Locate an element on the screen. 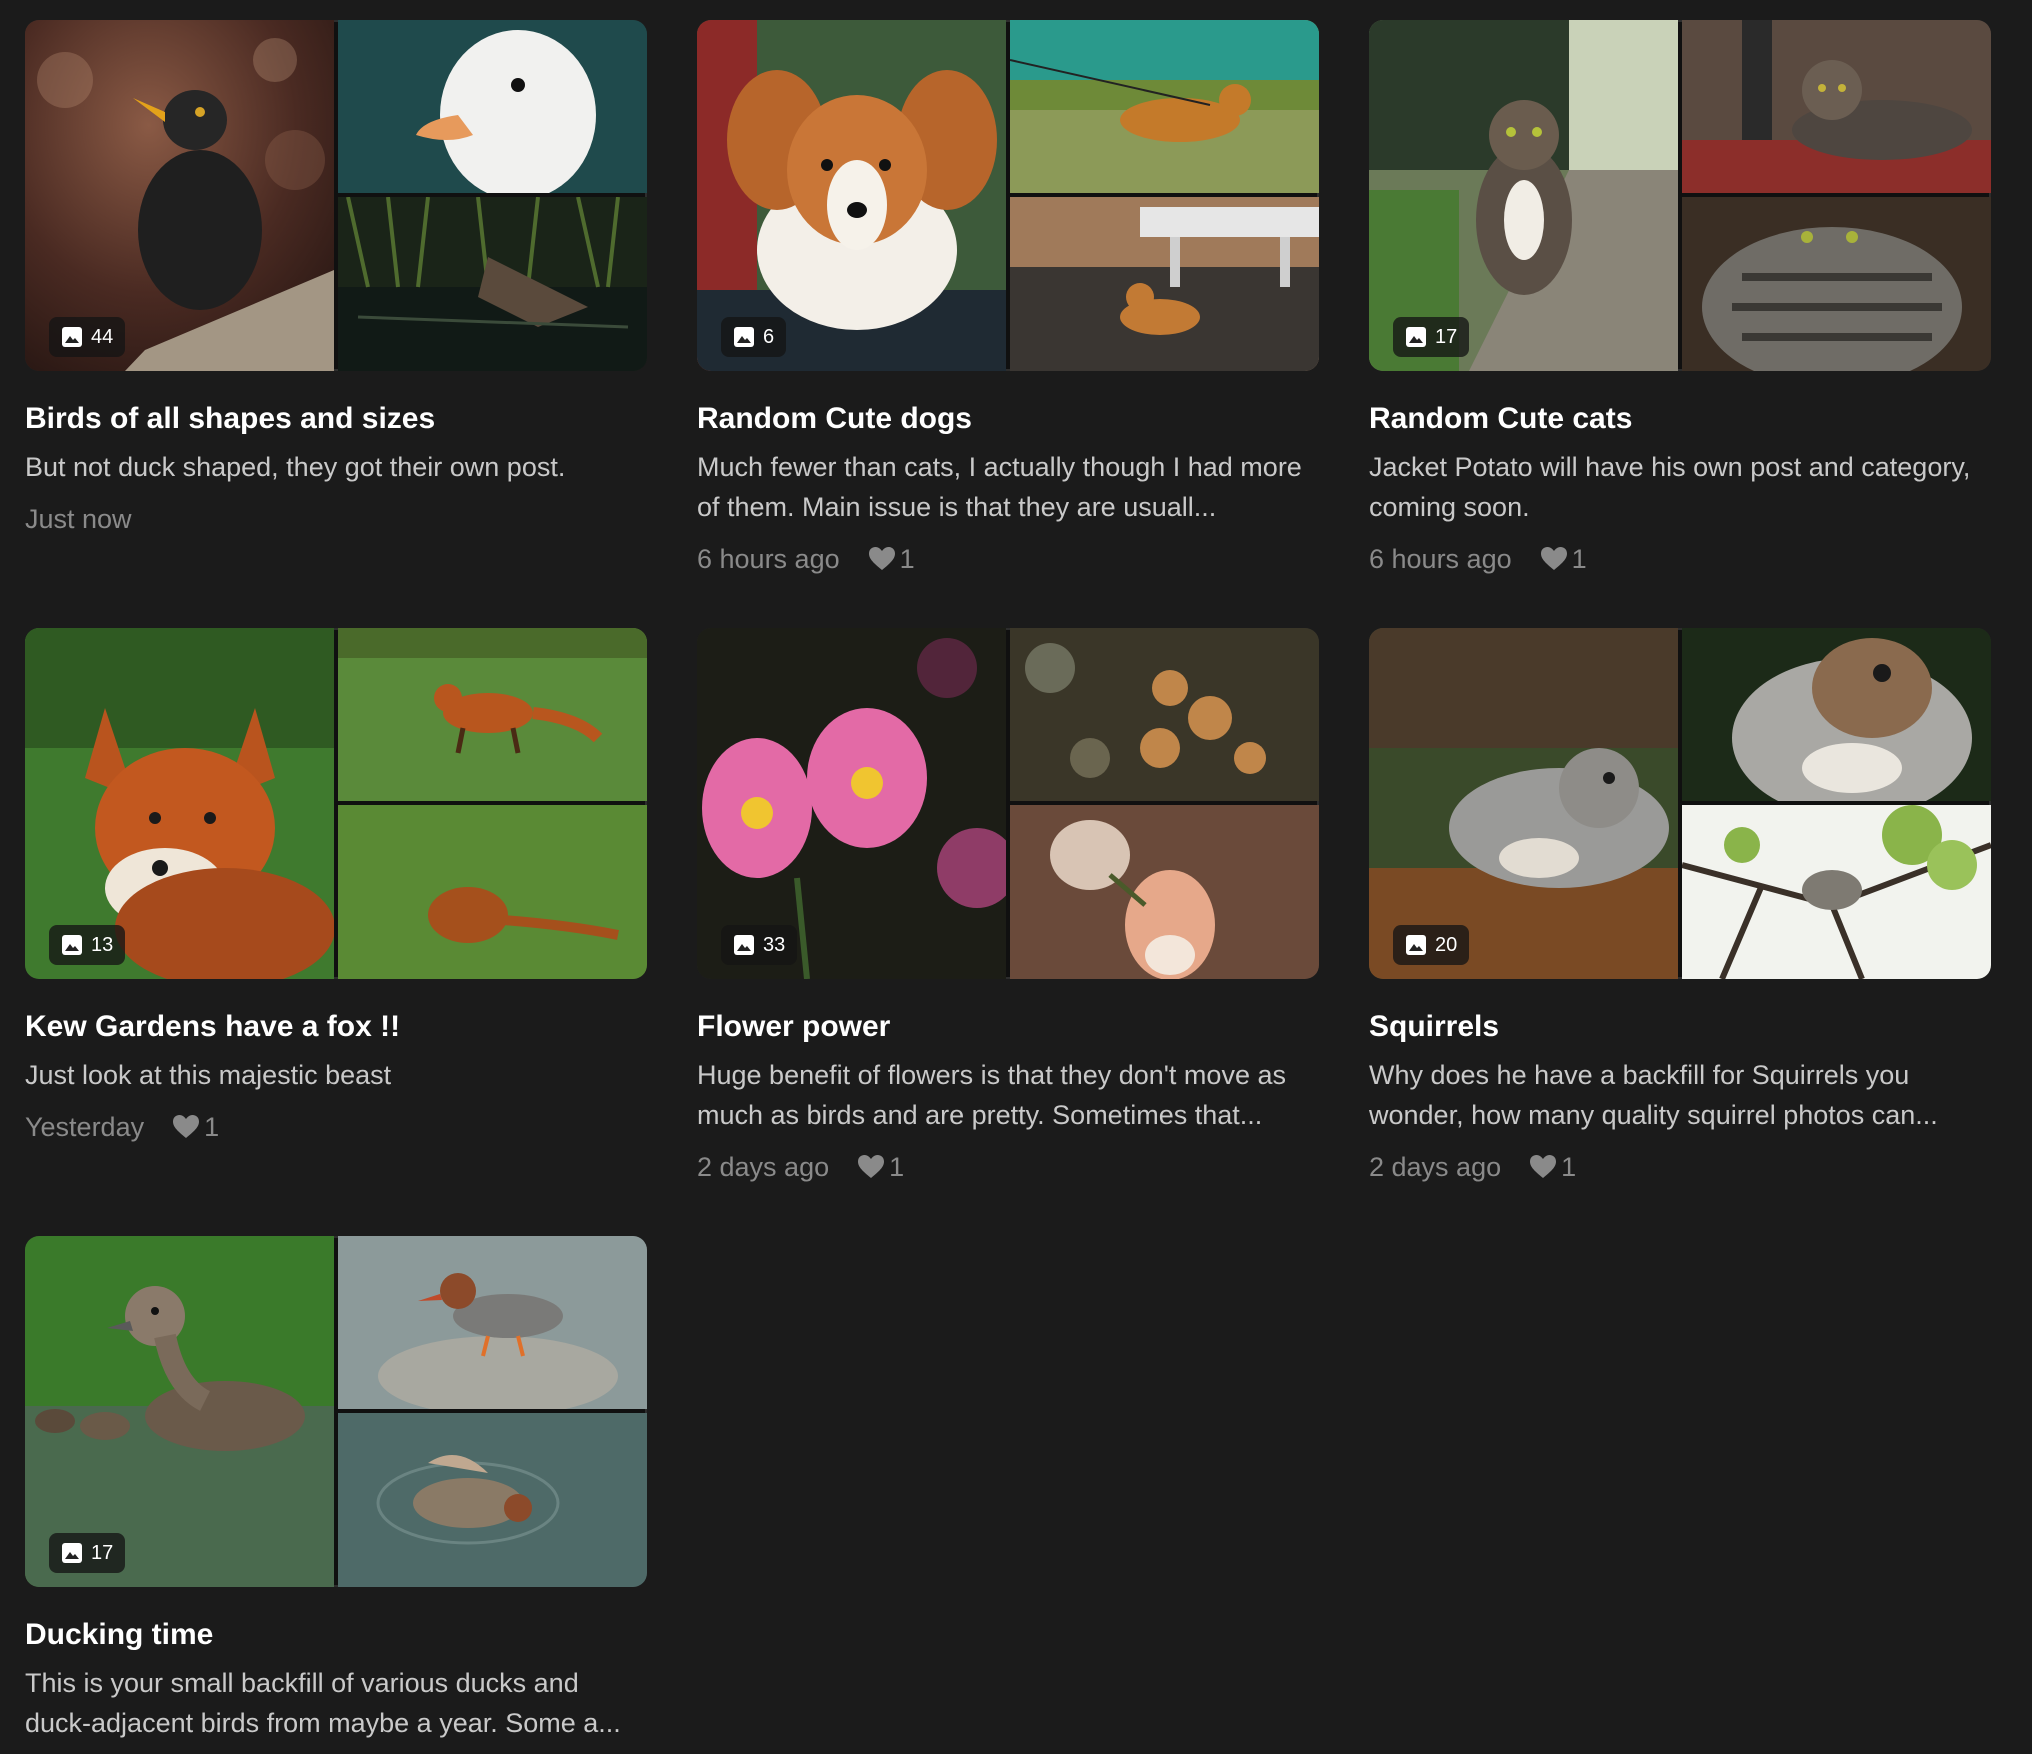  photo-thumbnail-squirrel-closeup is located at coordinates (1836, 714).